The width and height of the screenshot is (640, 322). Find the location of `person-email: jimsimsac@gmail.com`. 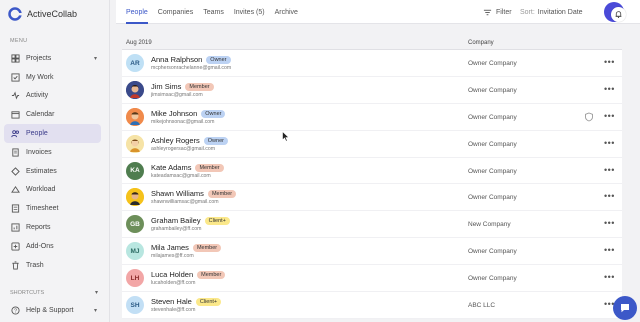

person-email: jimsimsac@gmail.com is located at coordinates (177, 94).